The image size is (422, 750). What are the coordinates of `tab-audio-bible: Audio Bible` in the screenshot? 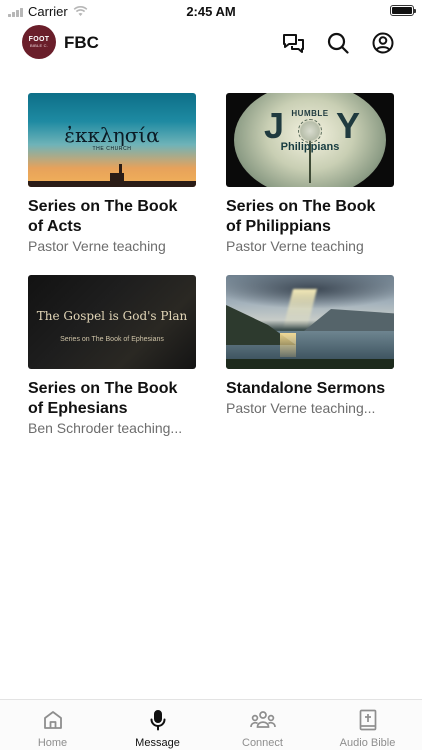 It's located at (367, 725).